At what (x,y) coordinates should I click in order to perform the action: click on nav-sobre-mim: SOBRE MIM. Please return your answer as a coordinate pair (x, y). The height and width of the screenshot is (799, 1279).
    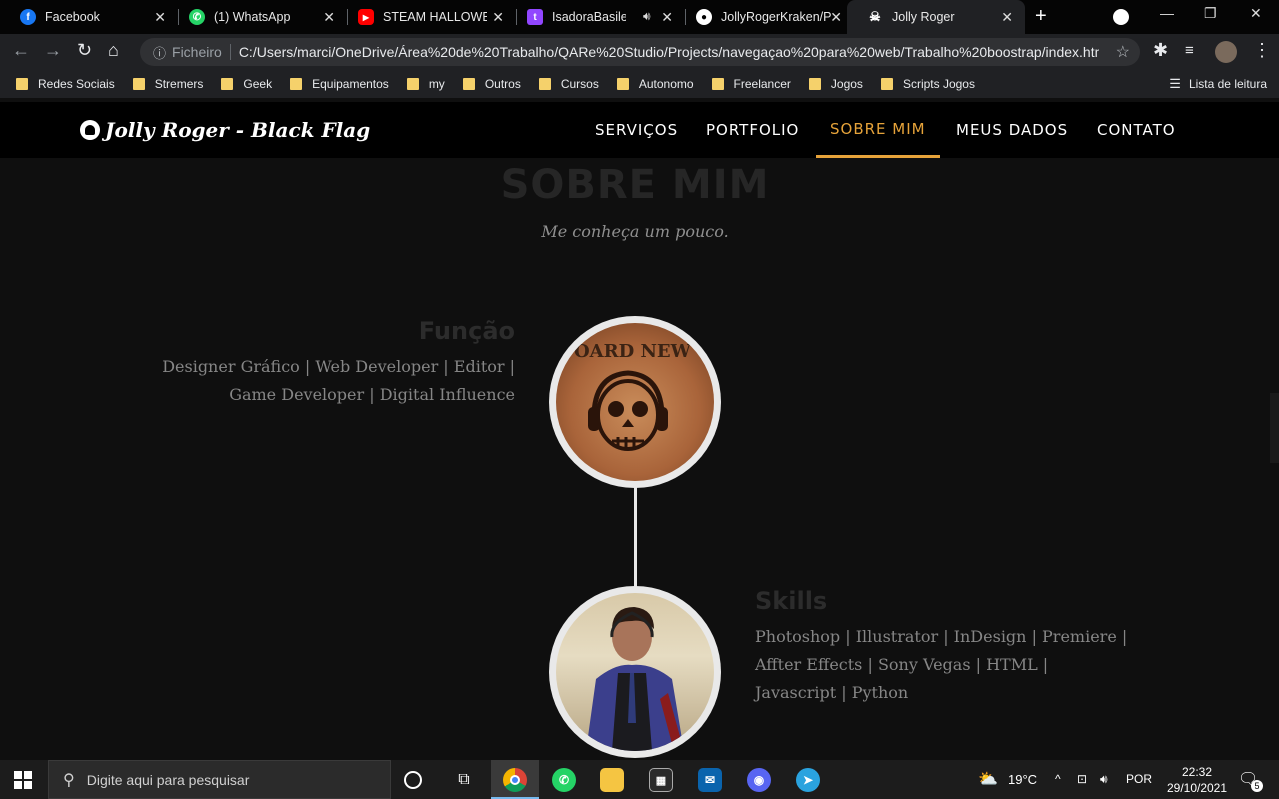
    Looking at the image, I should click on (878, 130).